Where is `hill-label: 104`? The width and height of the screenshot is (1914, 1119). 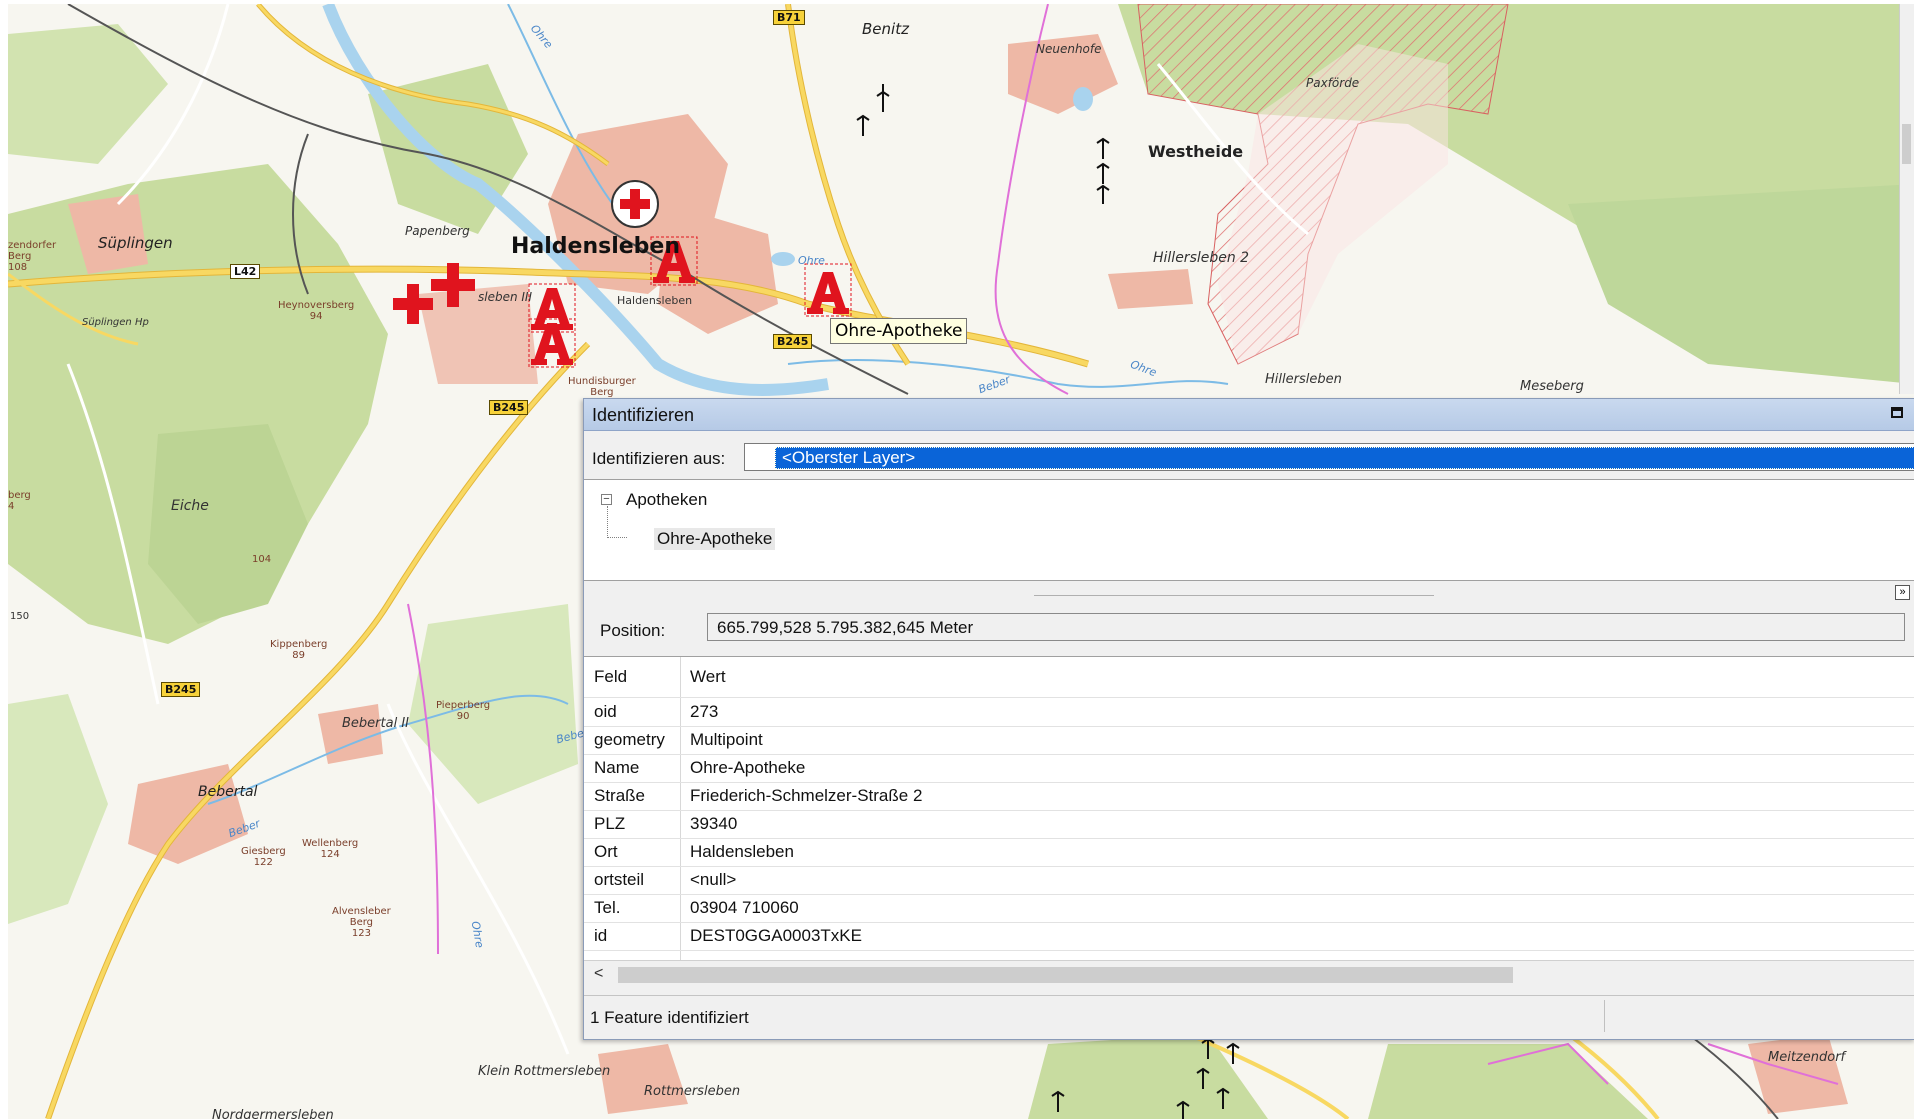
hill-label: 104 is located at coordinates (262, 559).